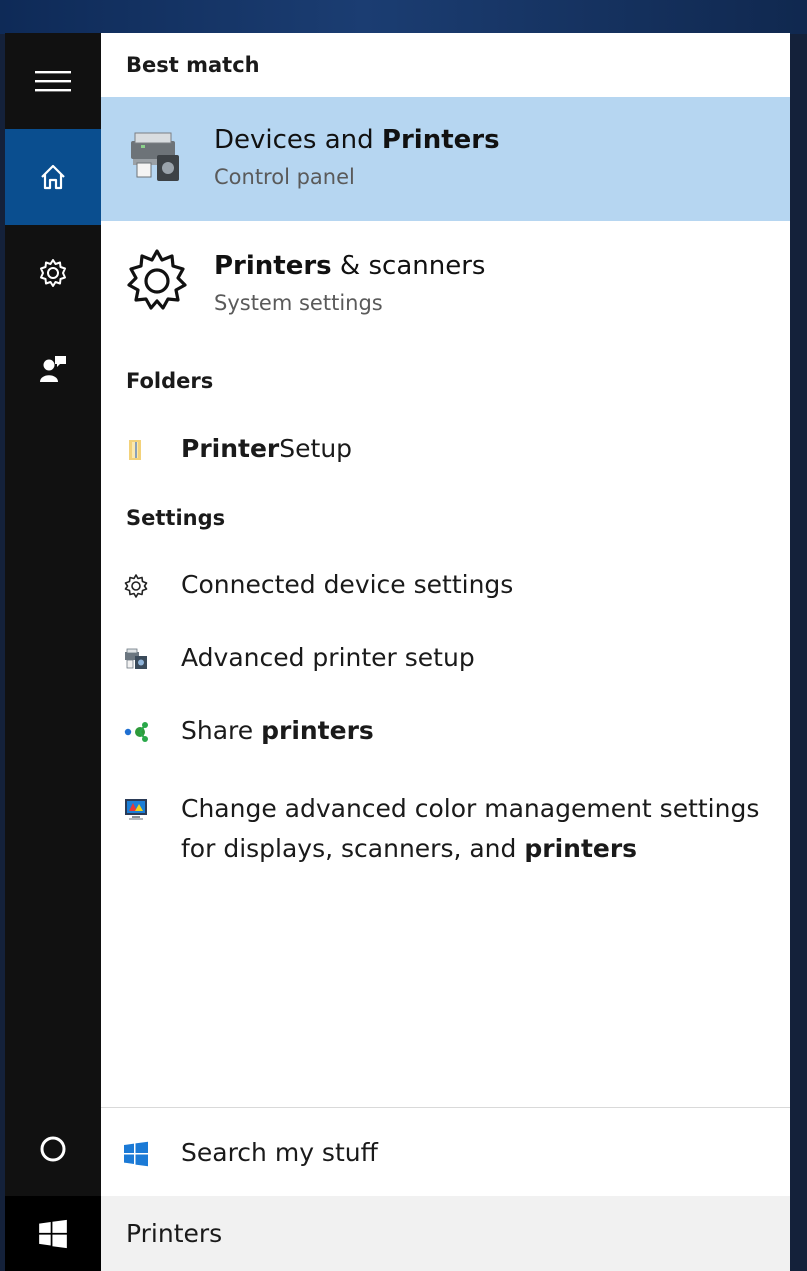  Describe the element at coordinates (277, 730) in the screenshot. I see `setting-label: Share printers` at that location.